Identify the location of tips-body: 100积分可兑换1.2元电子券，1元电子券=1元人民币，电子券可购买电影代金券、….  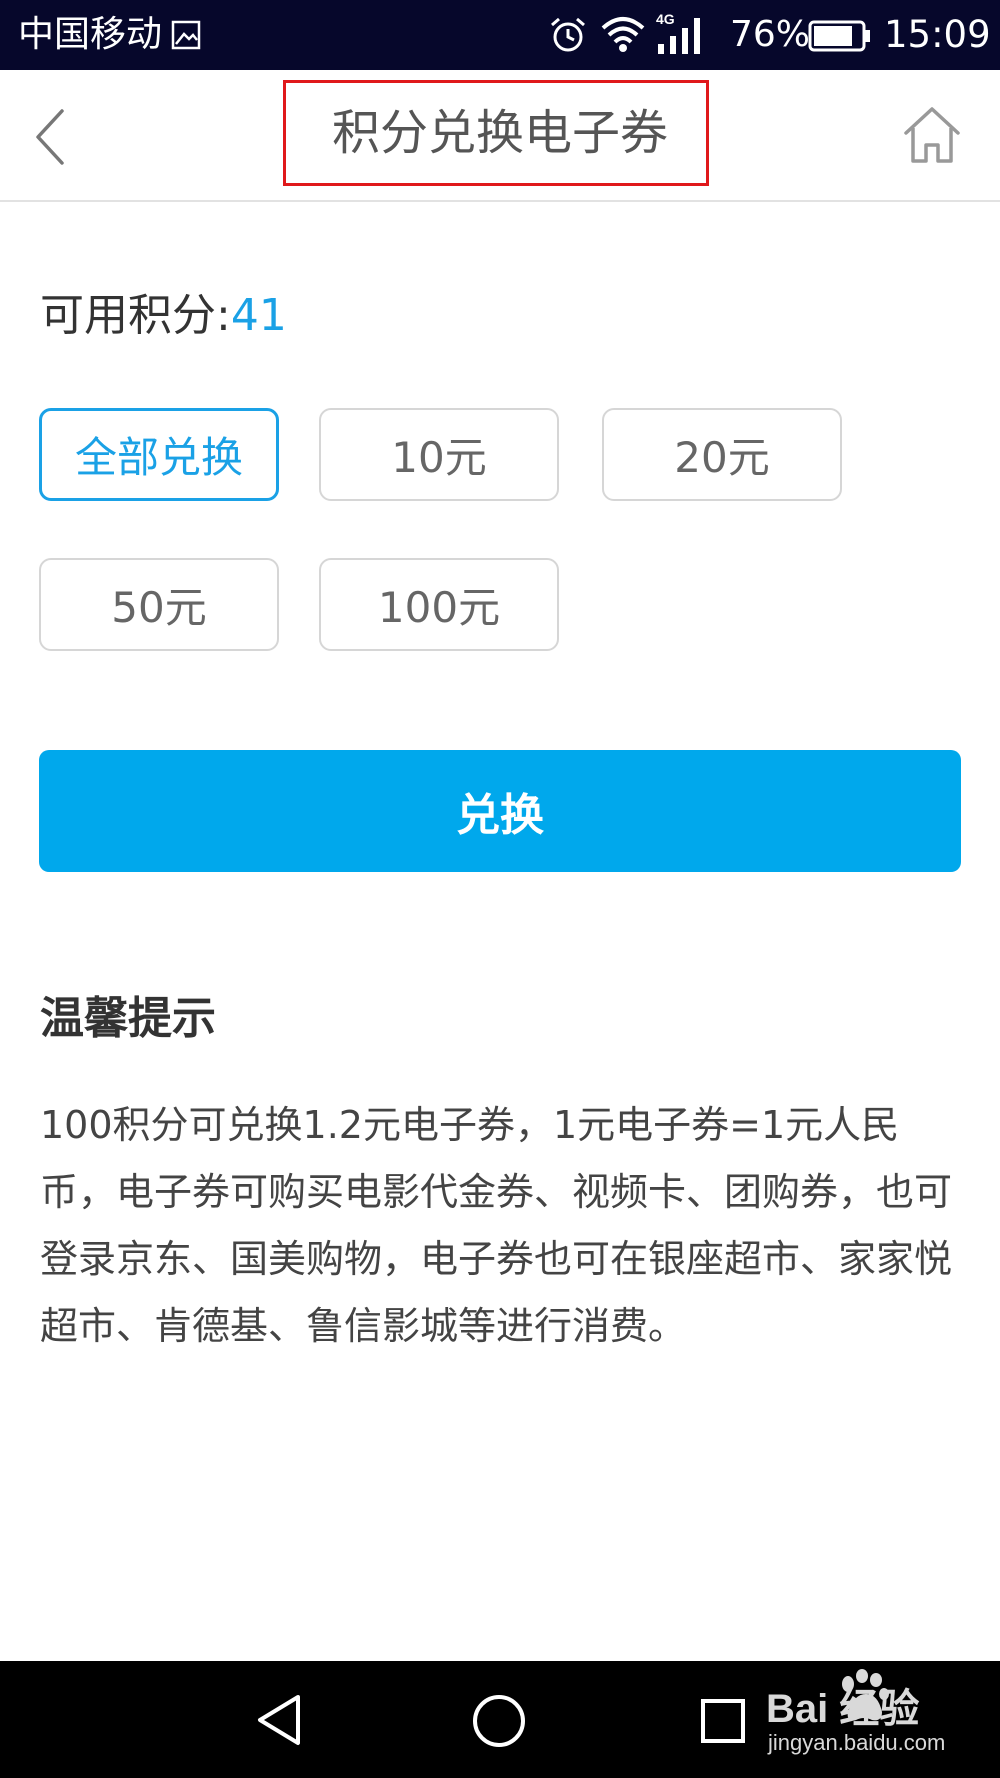
(496, 1225).